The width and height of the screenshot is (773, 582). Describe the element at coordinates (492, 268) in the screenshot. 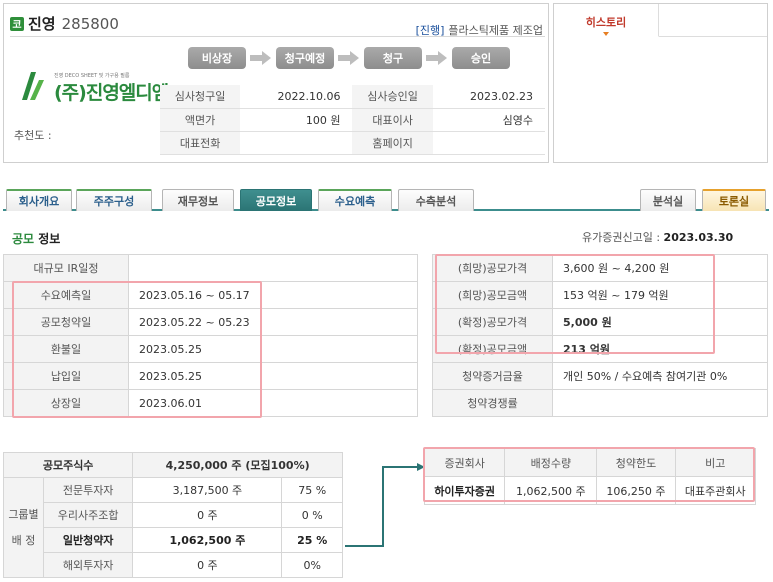

I see `pricing-label: (희망)공모가격` at that location.